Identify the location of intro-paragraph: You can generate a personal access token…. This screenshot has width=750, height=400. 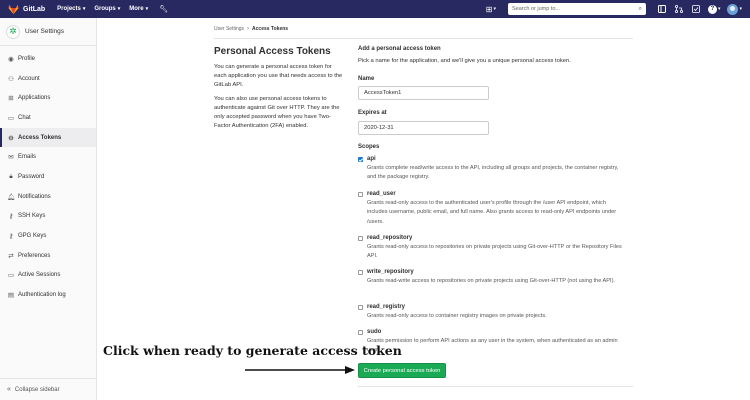
(278, 76).